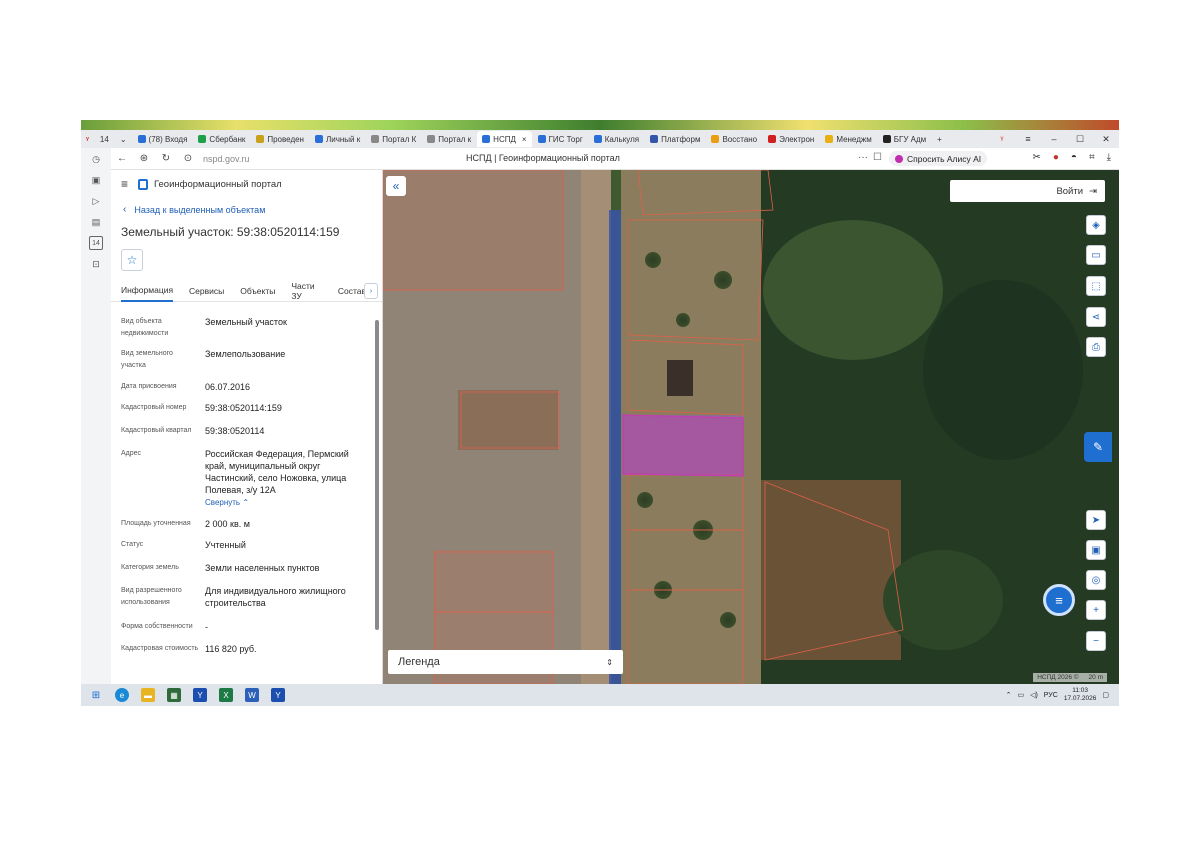 This screenshot has height=849, width=1200. What do you see at coordinates (449, 139) in the screenshot?
I see `browser-tab: Портал к` at bounding box center [449, 139].